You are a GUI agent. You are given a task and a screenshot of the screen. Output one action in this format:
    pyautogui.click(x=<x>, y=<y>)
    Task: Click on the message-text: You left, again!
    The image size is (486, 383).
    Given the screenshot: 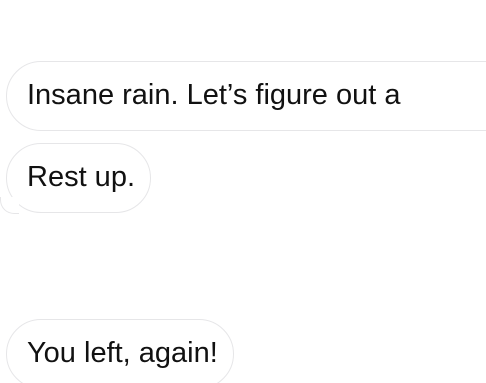 What is the action you would take?
    pyautogui.click(x=122, y=353)
    